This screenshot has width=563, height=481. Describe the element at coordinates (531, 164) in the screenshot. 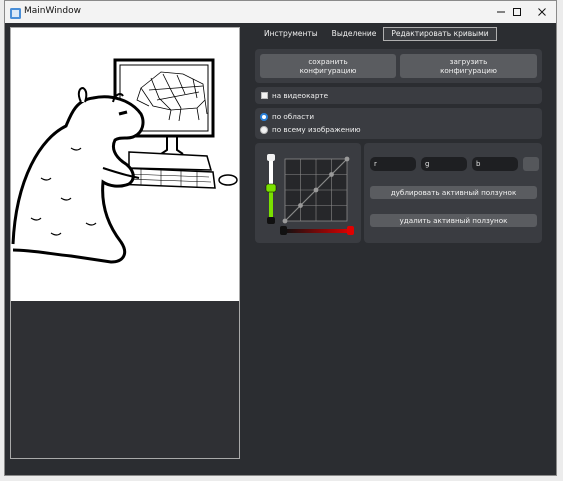

I see `color-swatch` at that location.